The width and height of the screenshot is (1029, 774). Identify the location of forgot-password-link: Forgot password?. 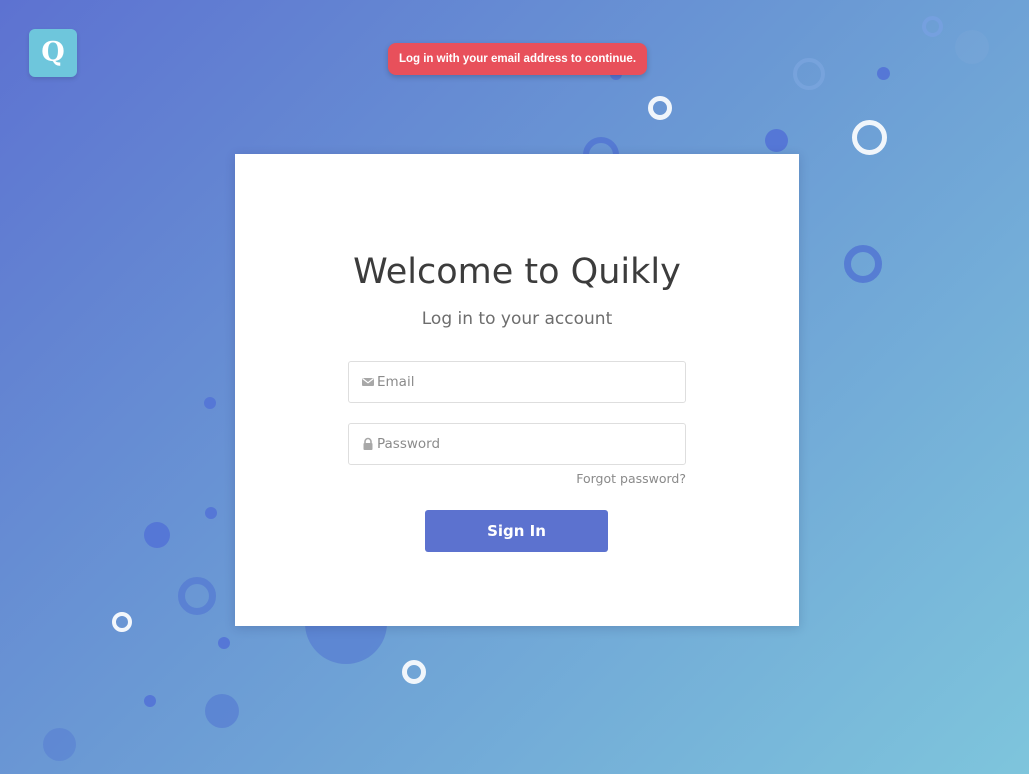
(610, 479).